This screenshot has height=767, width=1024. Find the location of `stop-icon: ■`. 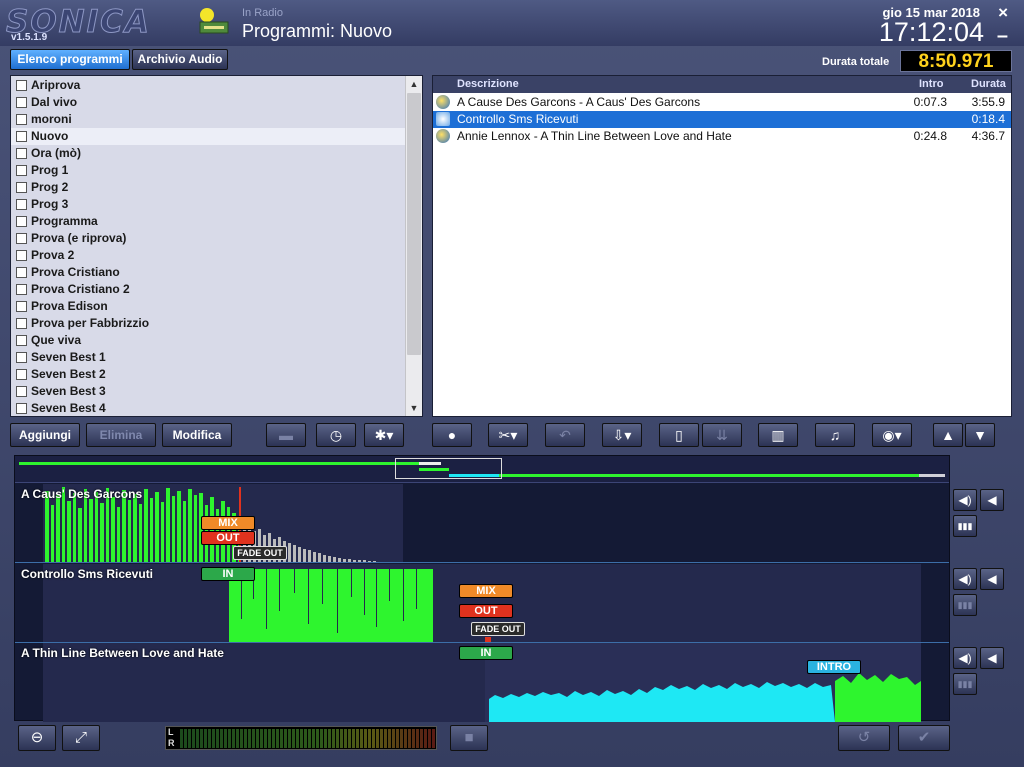

stop-icon: ■ is located at coordinates (469, 738).